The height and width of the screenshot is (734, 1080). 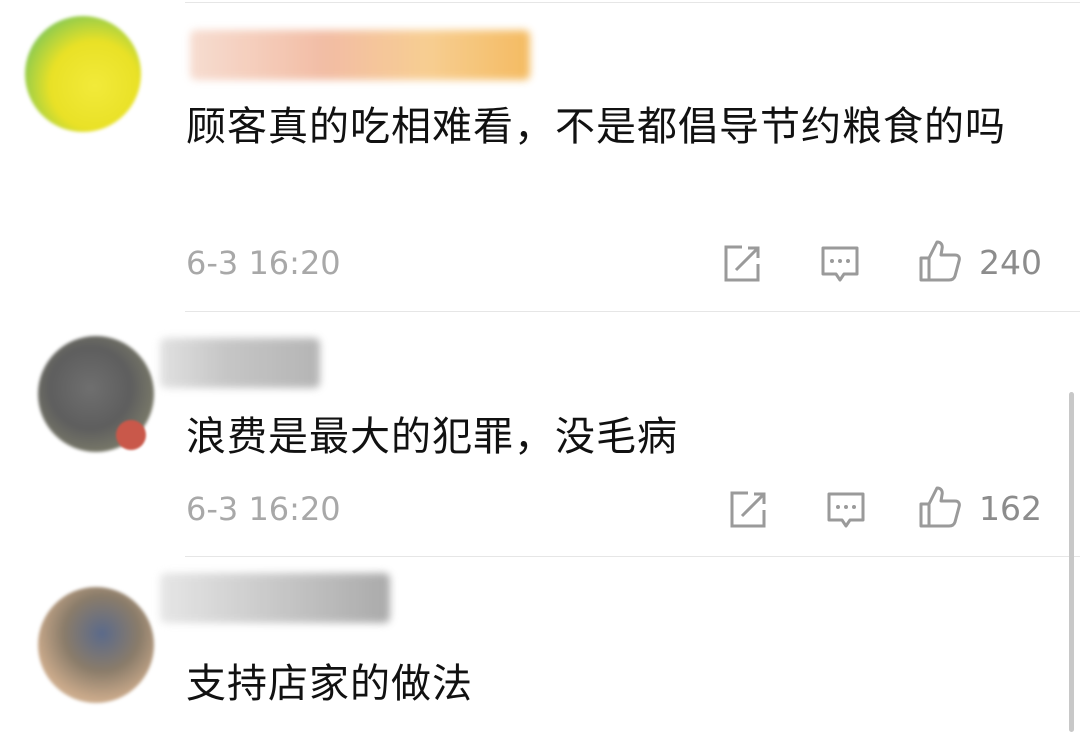 I want to click on comment-text: 支持店家的做法, so click(x=329, y=684).